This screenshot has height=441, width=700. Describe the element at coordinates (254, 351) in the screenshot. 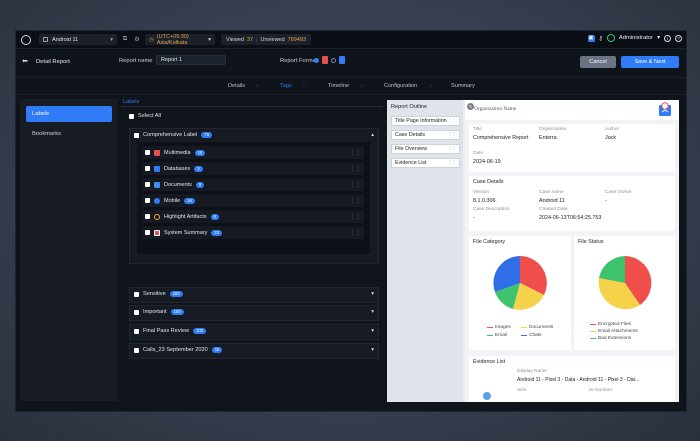

I see `label-group-calls: Calls_23 September 2020 15 ▾` at that location.